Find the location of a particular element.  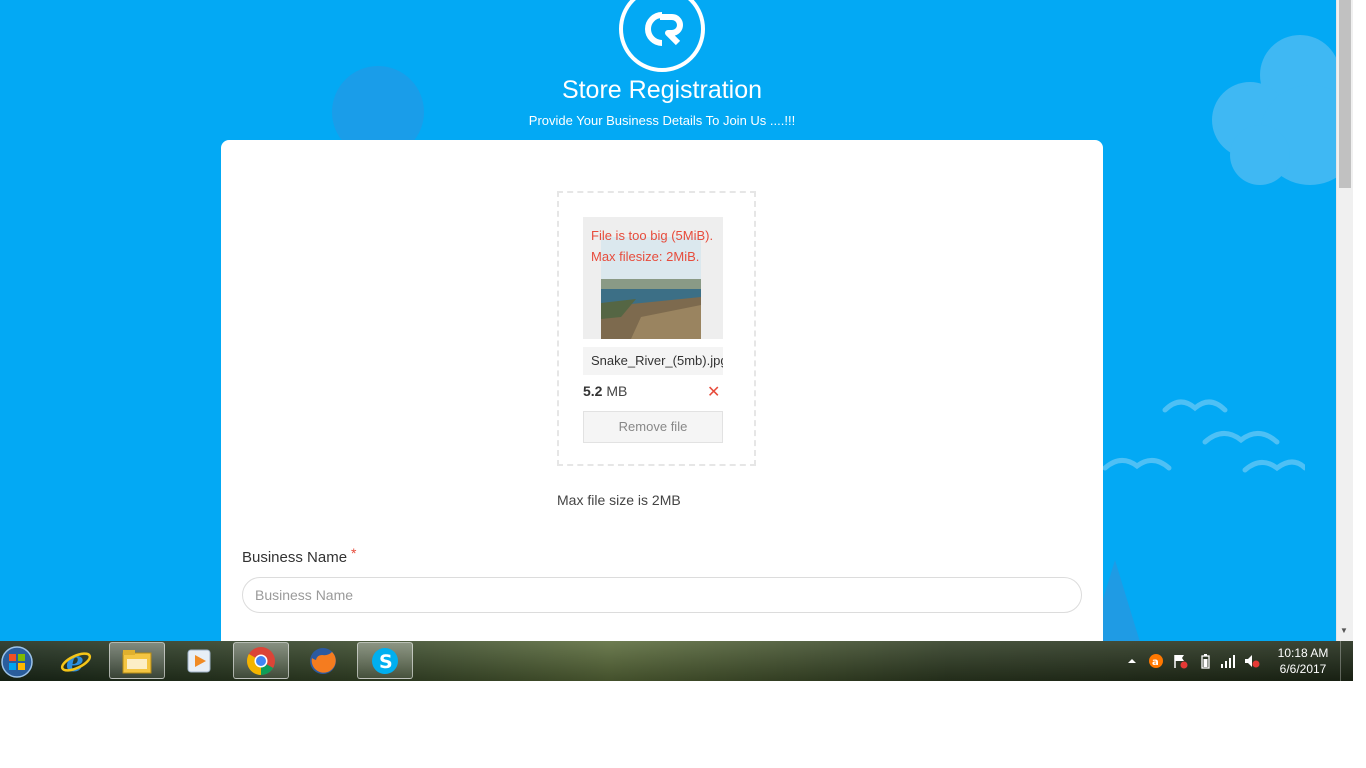

skype-logo-icon: S is located at coordinates (385, 660).